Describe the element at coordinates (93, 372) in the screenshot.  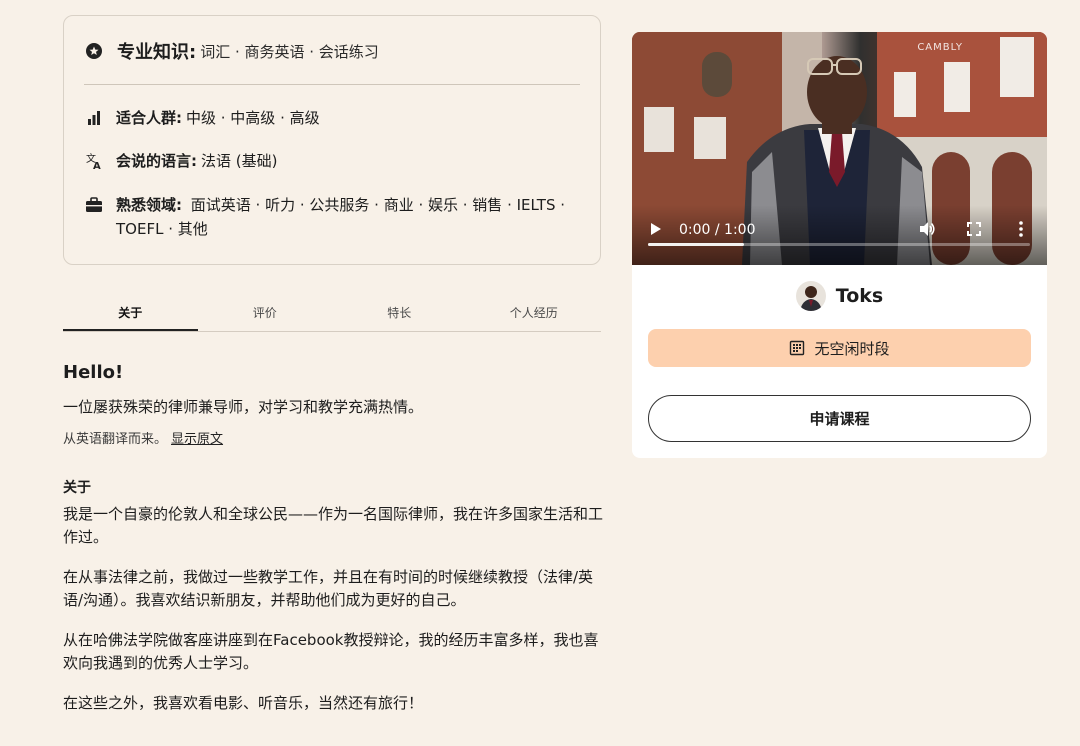
I see `greeting-heading: Hello!` at that location.